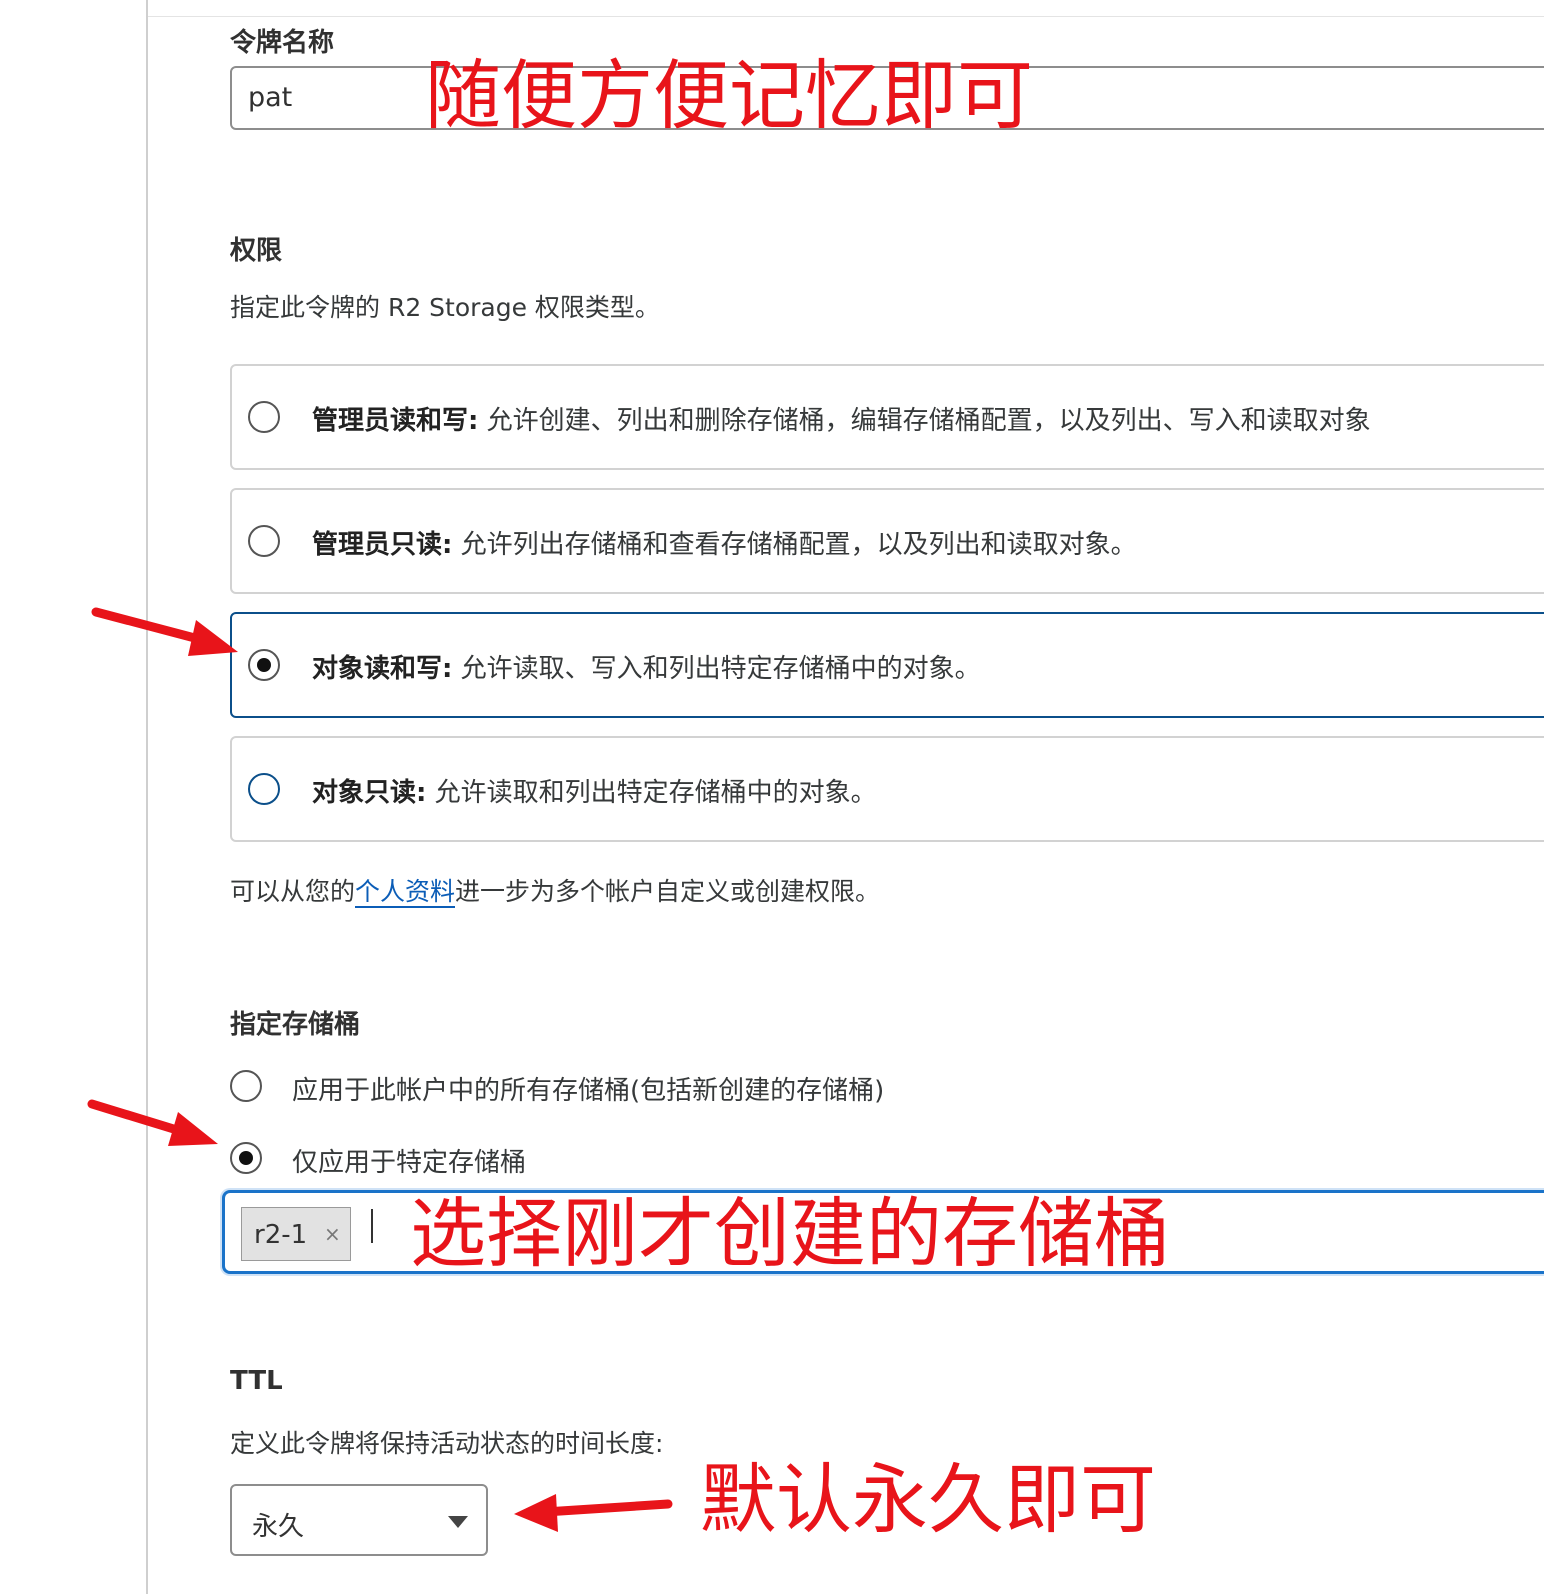 This screenshot has width=1544, height=1594. I want to click on arrow-to-specific-bucket, so click(152, 1122).